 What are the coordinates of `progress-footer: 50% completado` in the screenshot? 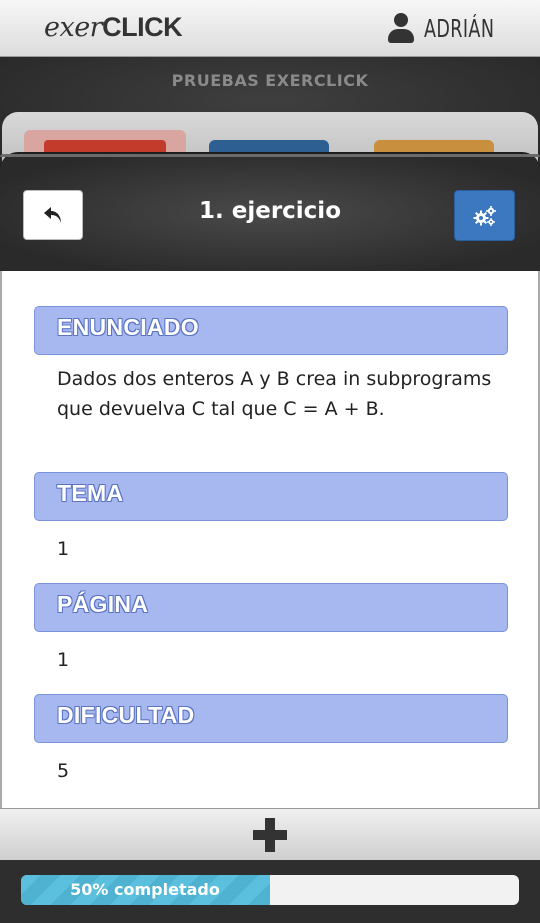 It's located at (270, 891).